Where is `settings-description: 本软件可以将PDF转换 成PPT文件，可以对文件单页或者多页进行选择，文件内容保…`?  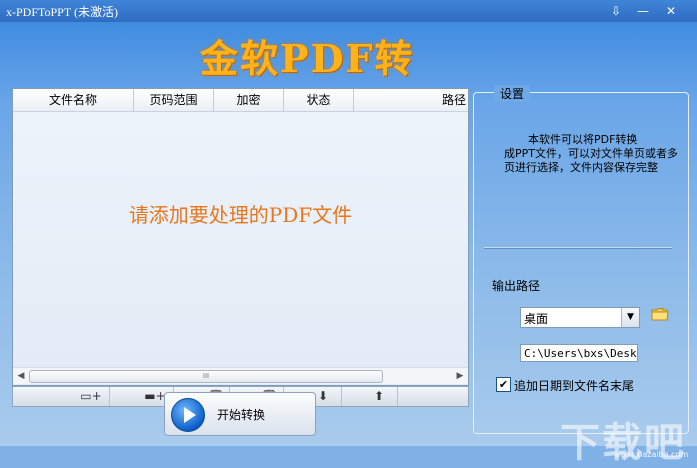
settings-description: 本软件可以将PDF转换 成PPT文件，可以对文件单页或者多页进行选择，文件内容保… is located at coordinates (593, 154).